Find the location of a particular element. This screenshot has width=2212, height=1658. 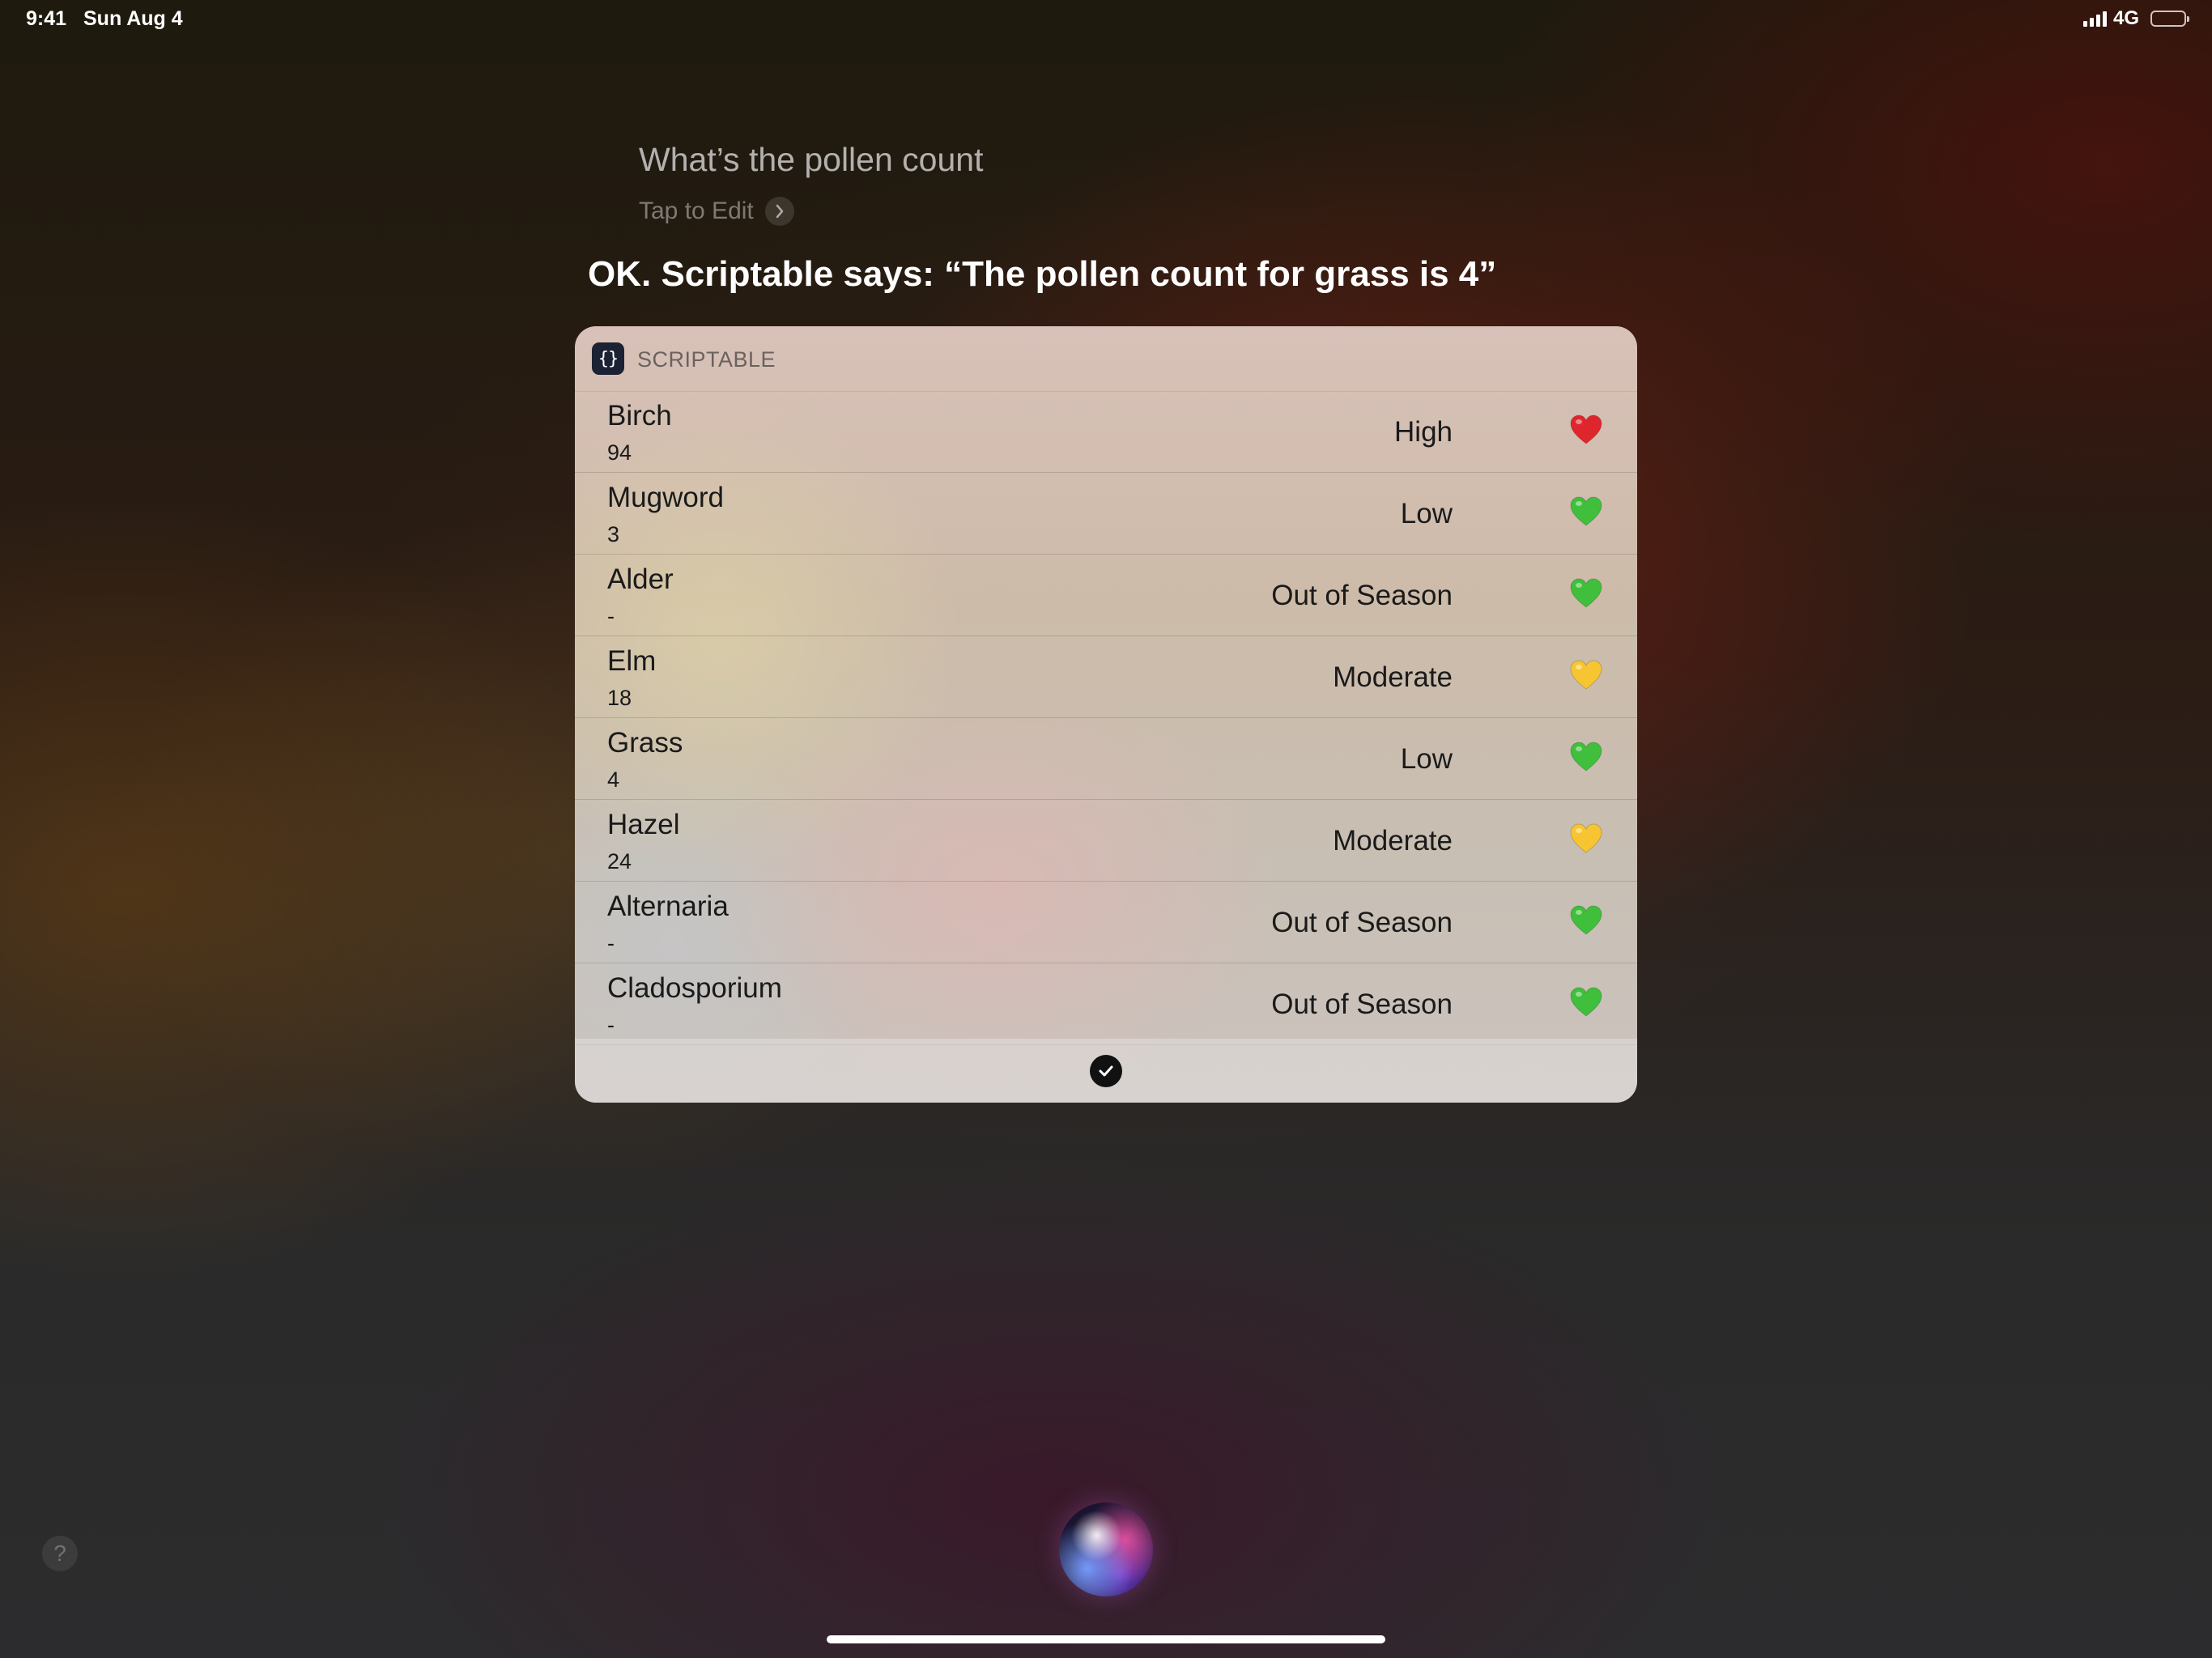

pollen-name: Birch is located at coordinates (640, 416).